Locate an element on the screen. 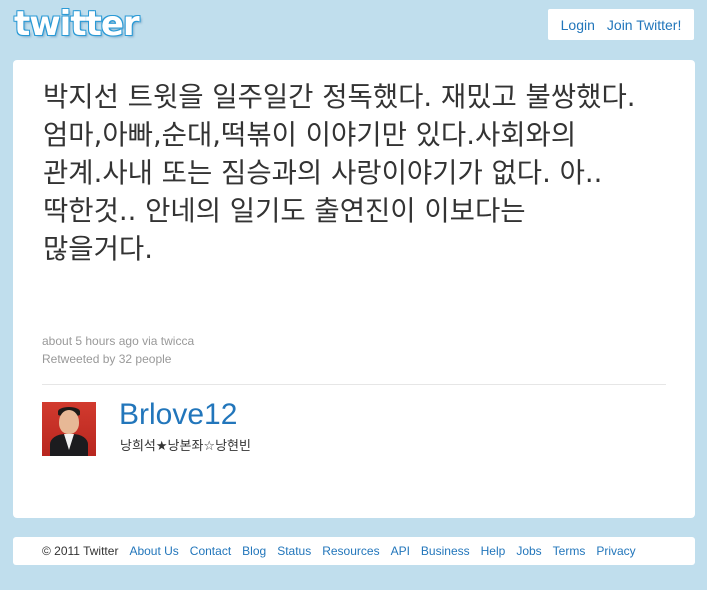 The image size is (707, 590). via-app-link: twicca is located at coordinates (177, 341).